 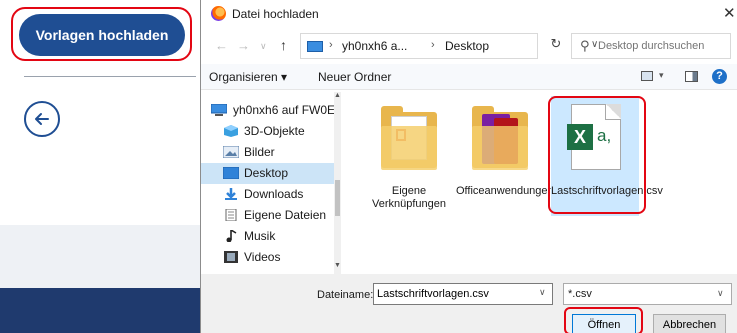 I want to click on nav-item-label: Bilder, so click(x=259, y=152).